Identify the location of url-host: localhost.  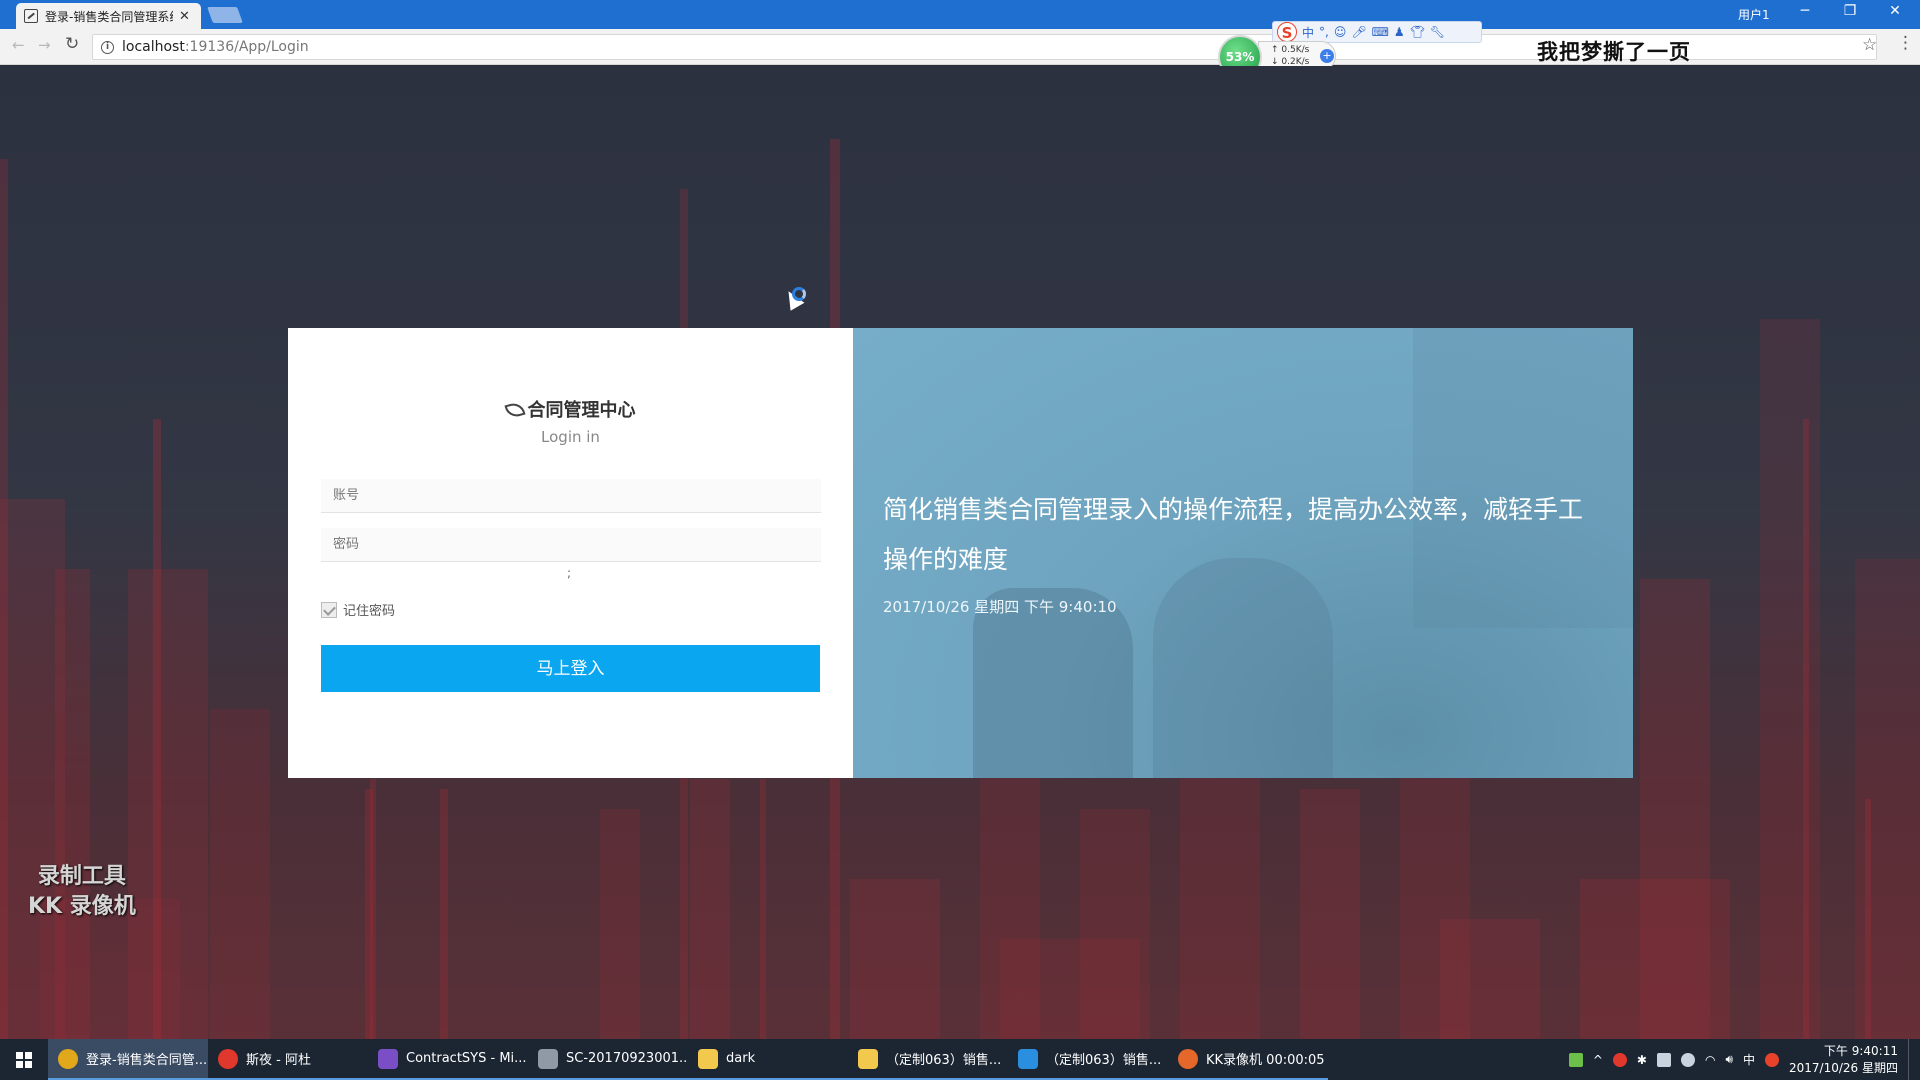
(153, 47).